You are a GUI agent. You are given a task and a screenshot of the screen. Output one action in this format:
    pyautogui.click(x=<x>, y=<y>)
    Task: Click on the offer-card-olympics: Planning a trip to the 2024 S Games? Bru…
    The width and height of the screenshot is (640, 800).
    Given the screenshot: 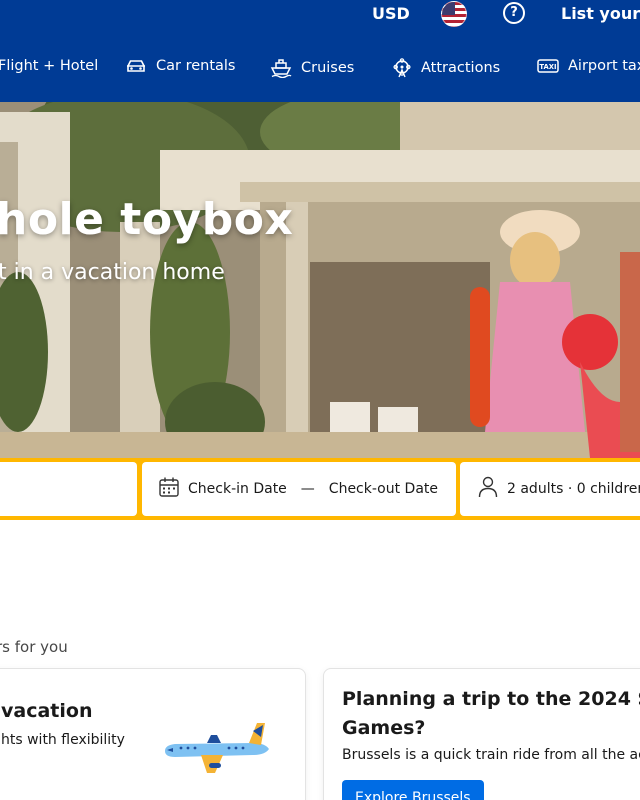 What is the action you would take?
    pyautogui.click(x=481, y=734)
    